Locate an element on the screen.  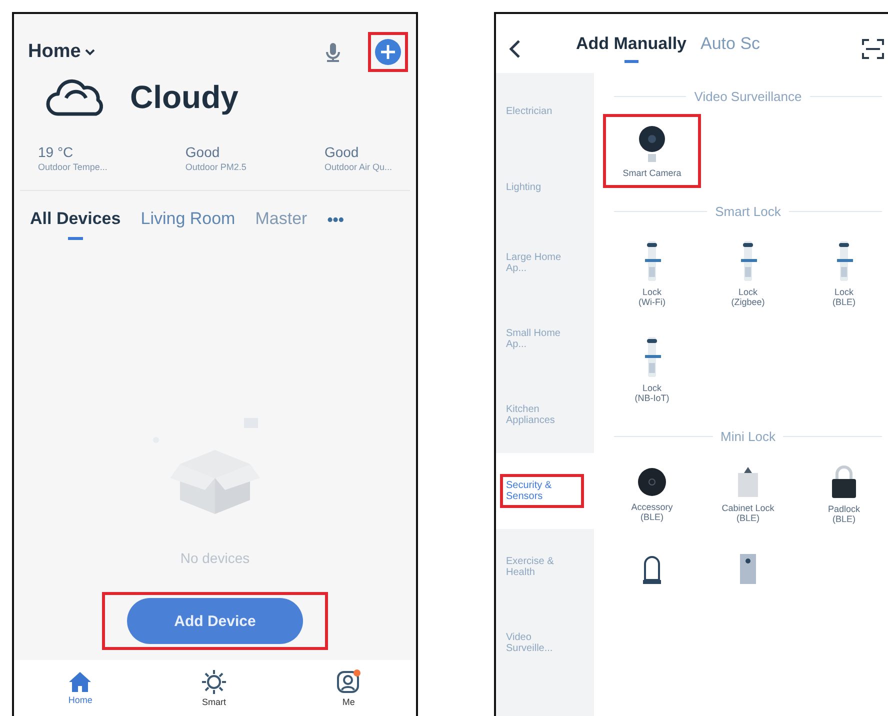
home-selector: Home is located at coordinates (61, 52).